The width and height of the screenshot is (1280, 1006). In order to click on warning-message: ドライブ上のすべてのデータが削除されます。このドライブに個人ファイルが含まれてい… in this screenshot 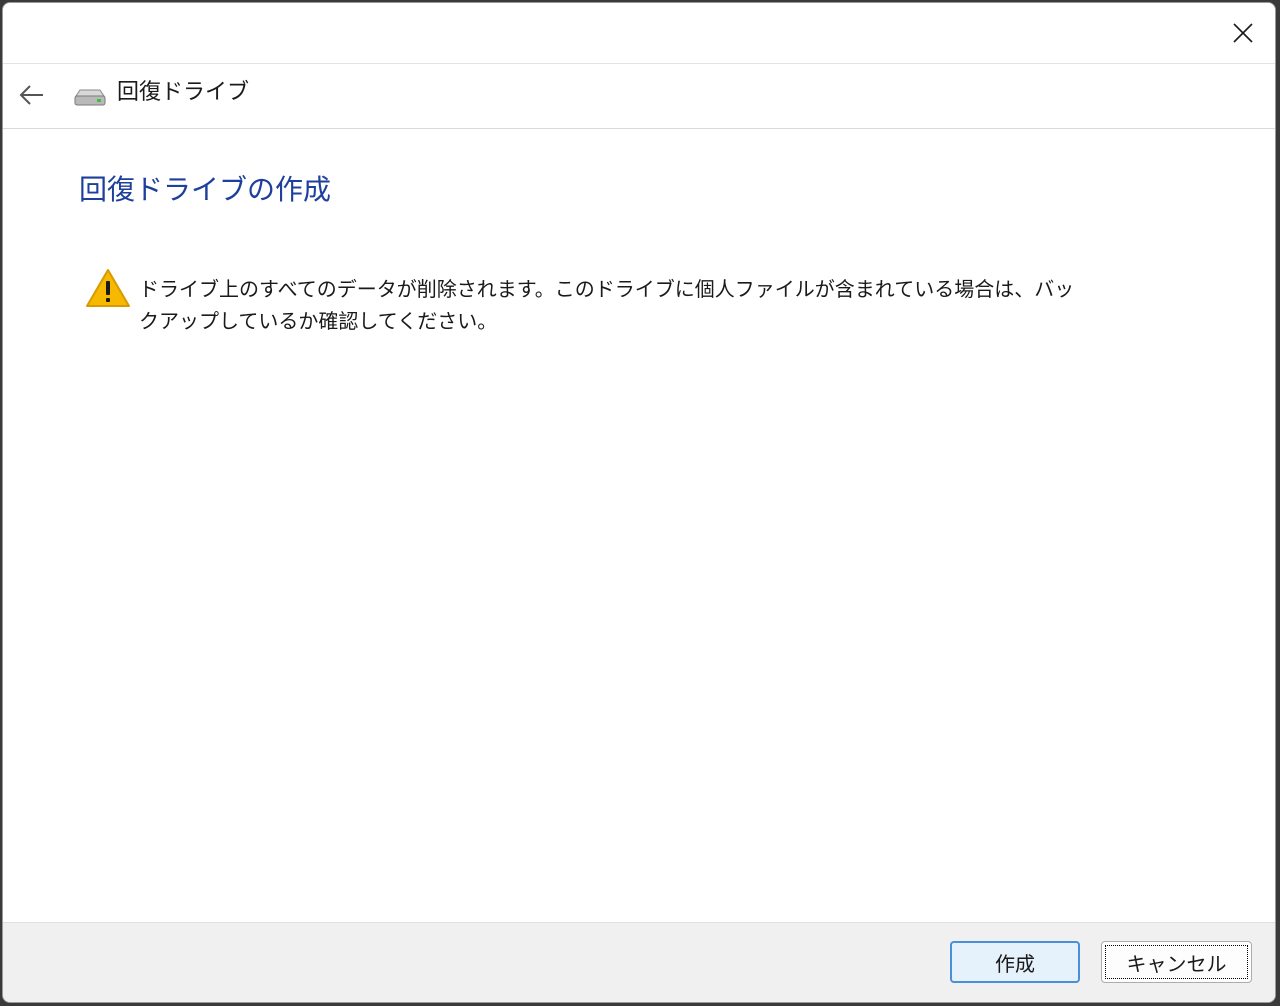, I will do `click(607, 305)`.